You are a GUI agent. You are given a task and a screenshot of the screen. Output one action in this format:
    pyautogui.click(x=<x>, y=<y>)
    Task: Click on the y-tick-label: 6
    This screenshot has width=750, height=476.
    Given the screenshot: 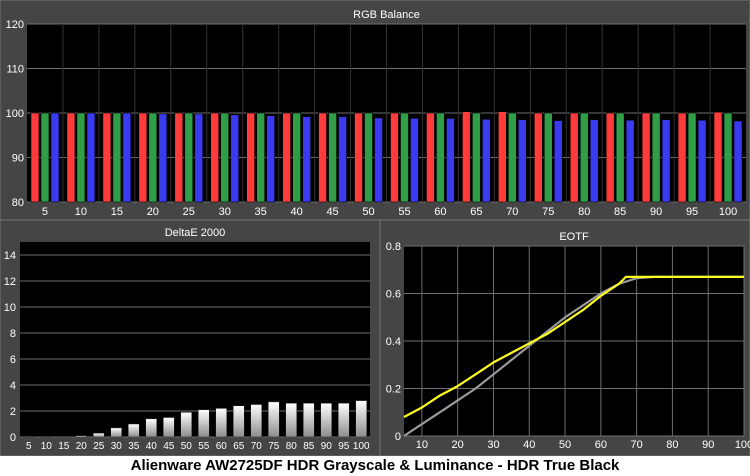 What is the action you would take?
    pyautogui.click(x=13, y=360)
    